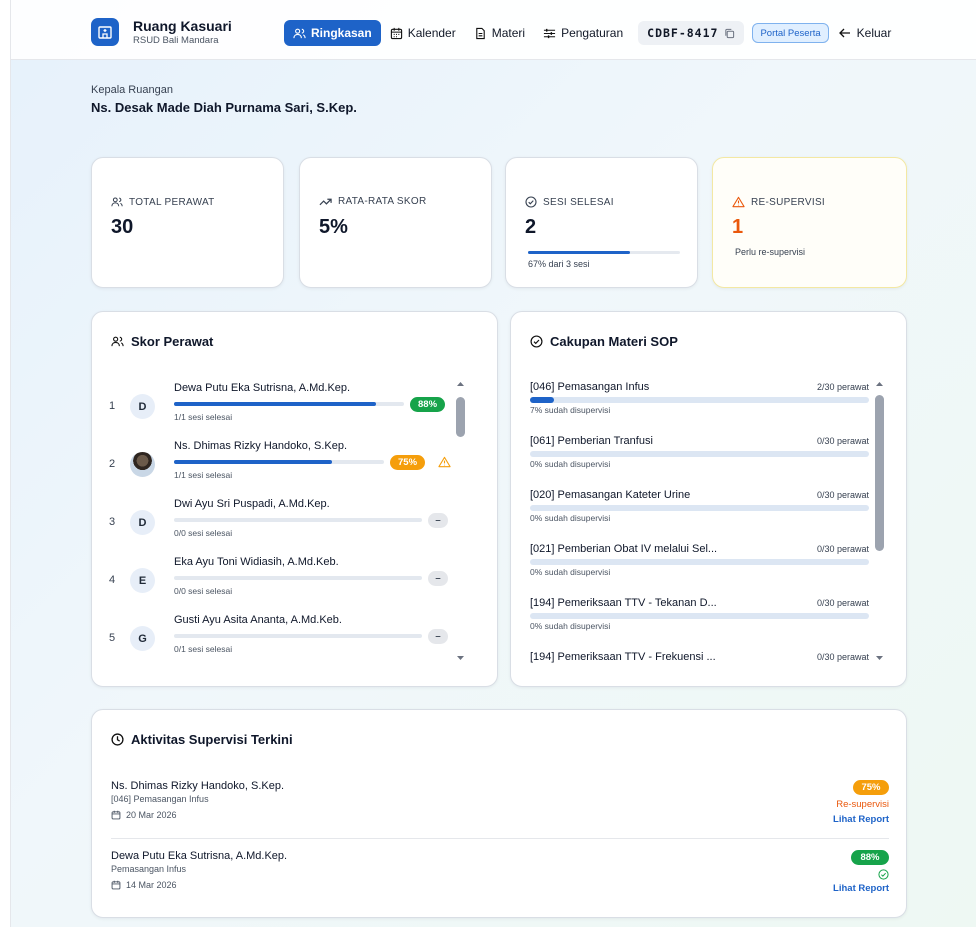  What do you see at coordinates (203, 475) in the screenshot?
I see `nurse-session-count: 1/1 sesi selesai` at bounding box center [203, 475].